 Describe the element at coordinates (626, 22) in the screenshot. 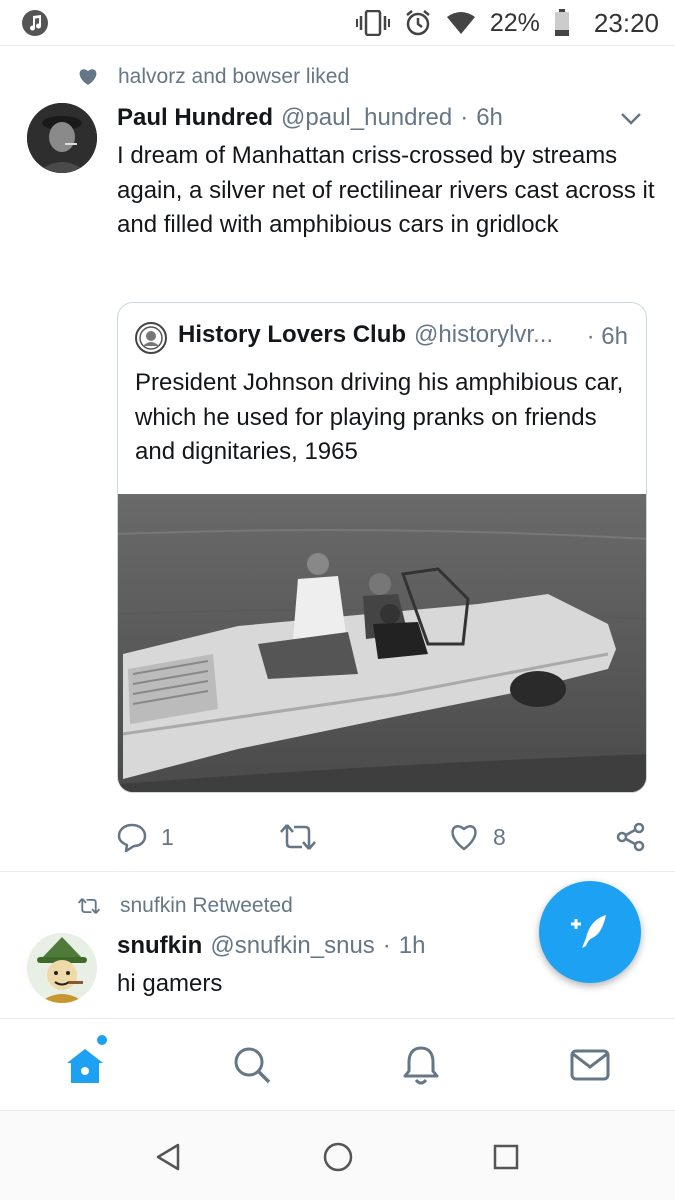

I see `clock: 23:20` at that location.